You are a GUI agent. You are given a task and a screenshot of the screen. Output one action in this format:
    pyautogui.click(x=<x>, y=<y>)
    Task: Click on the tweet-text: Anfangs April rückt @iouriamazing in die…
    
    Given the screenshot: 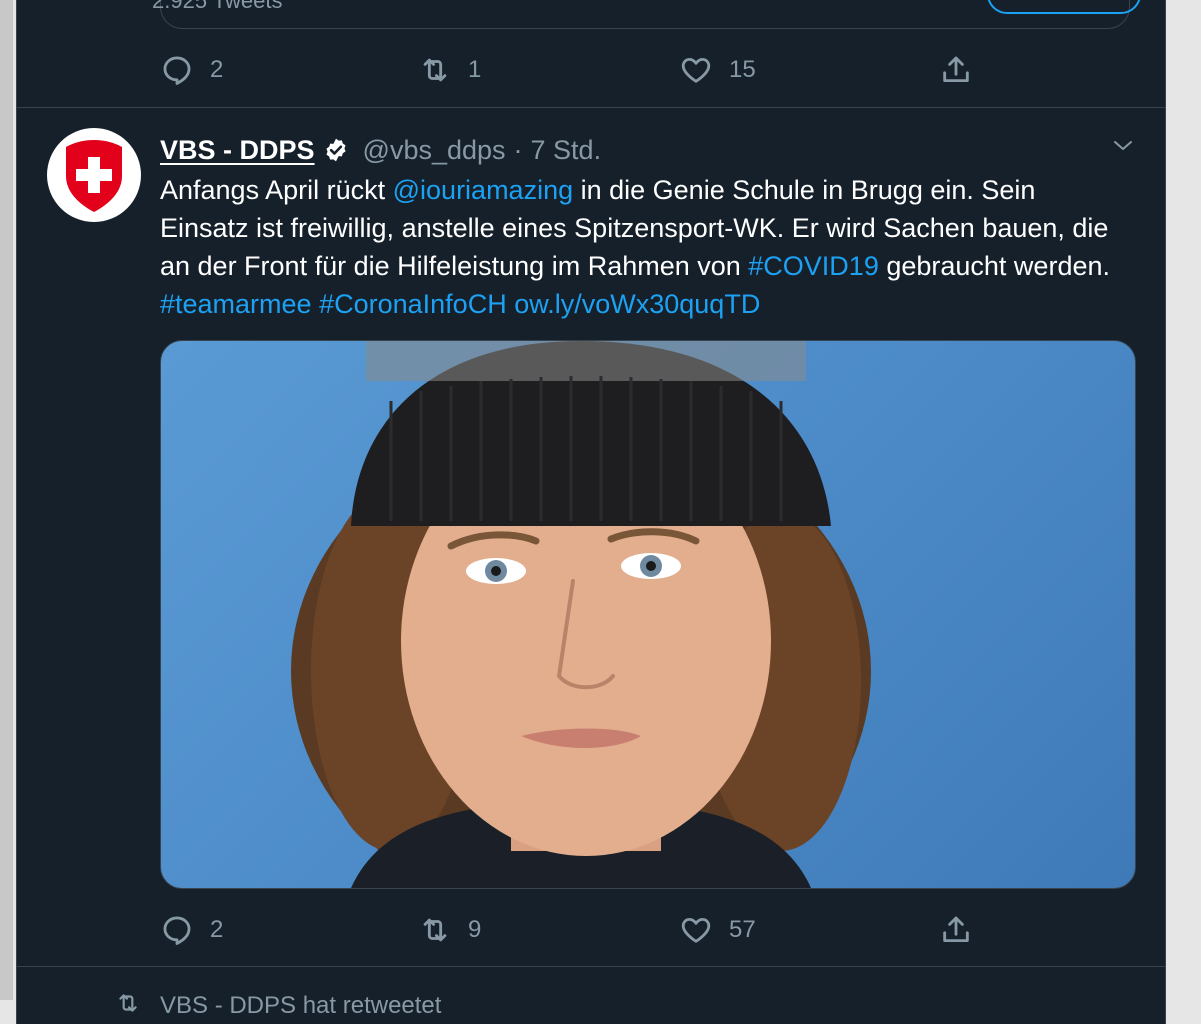 What is the action you would take?
    pyautogui.click(x=640, y=247)
    